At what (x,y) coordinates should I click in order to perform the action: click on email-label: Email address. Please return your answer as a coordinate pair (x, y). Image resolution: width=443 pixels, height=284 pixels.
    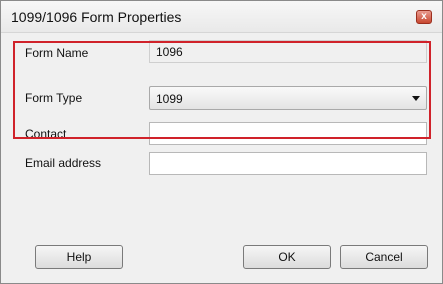
    Looking at the image, I should click on (63, 163).